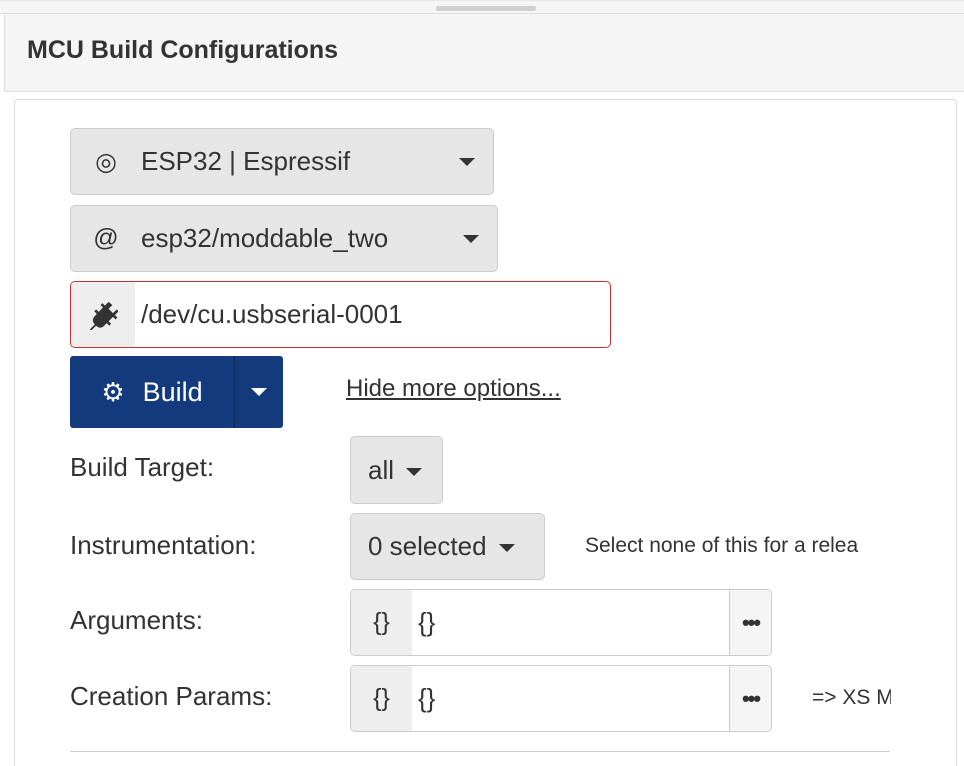 The width and height of the screenshot is (964, 766). Describe the element at coordinates (486, 8) in the screenshot. I see `drag-handle` at that location.